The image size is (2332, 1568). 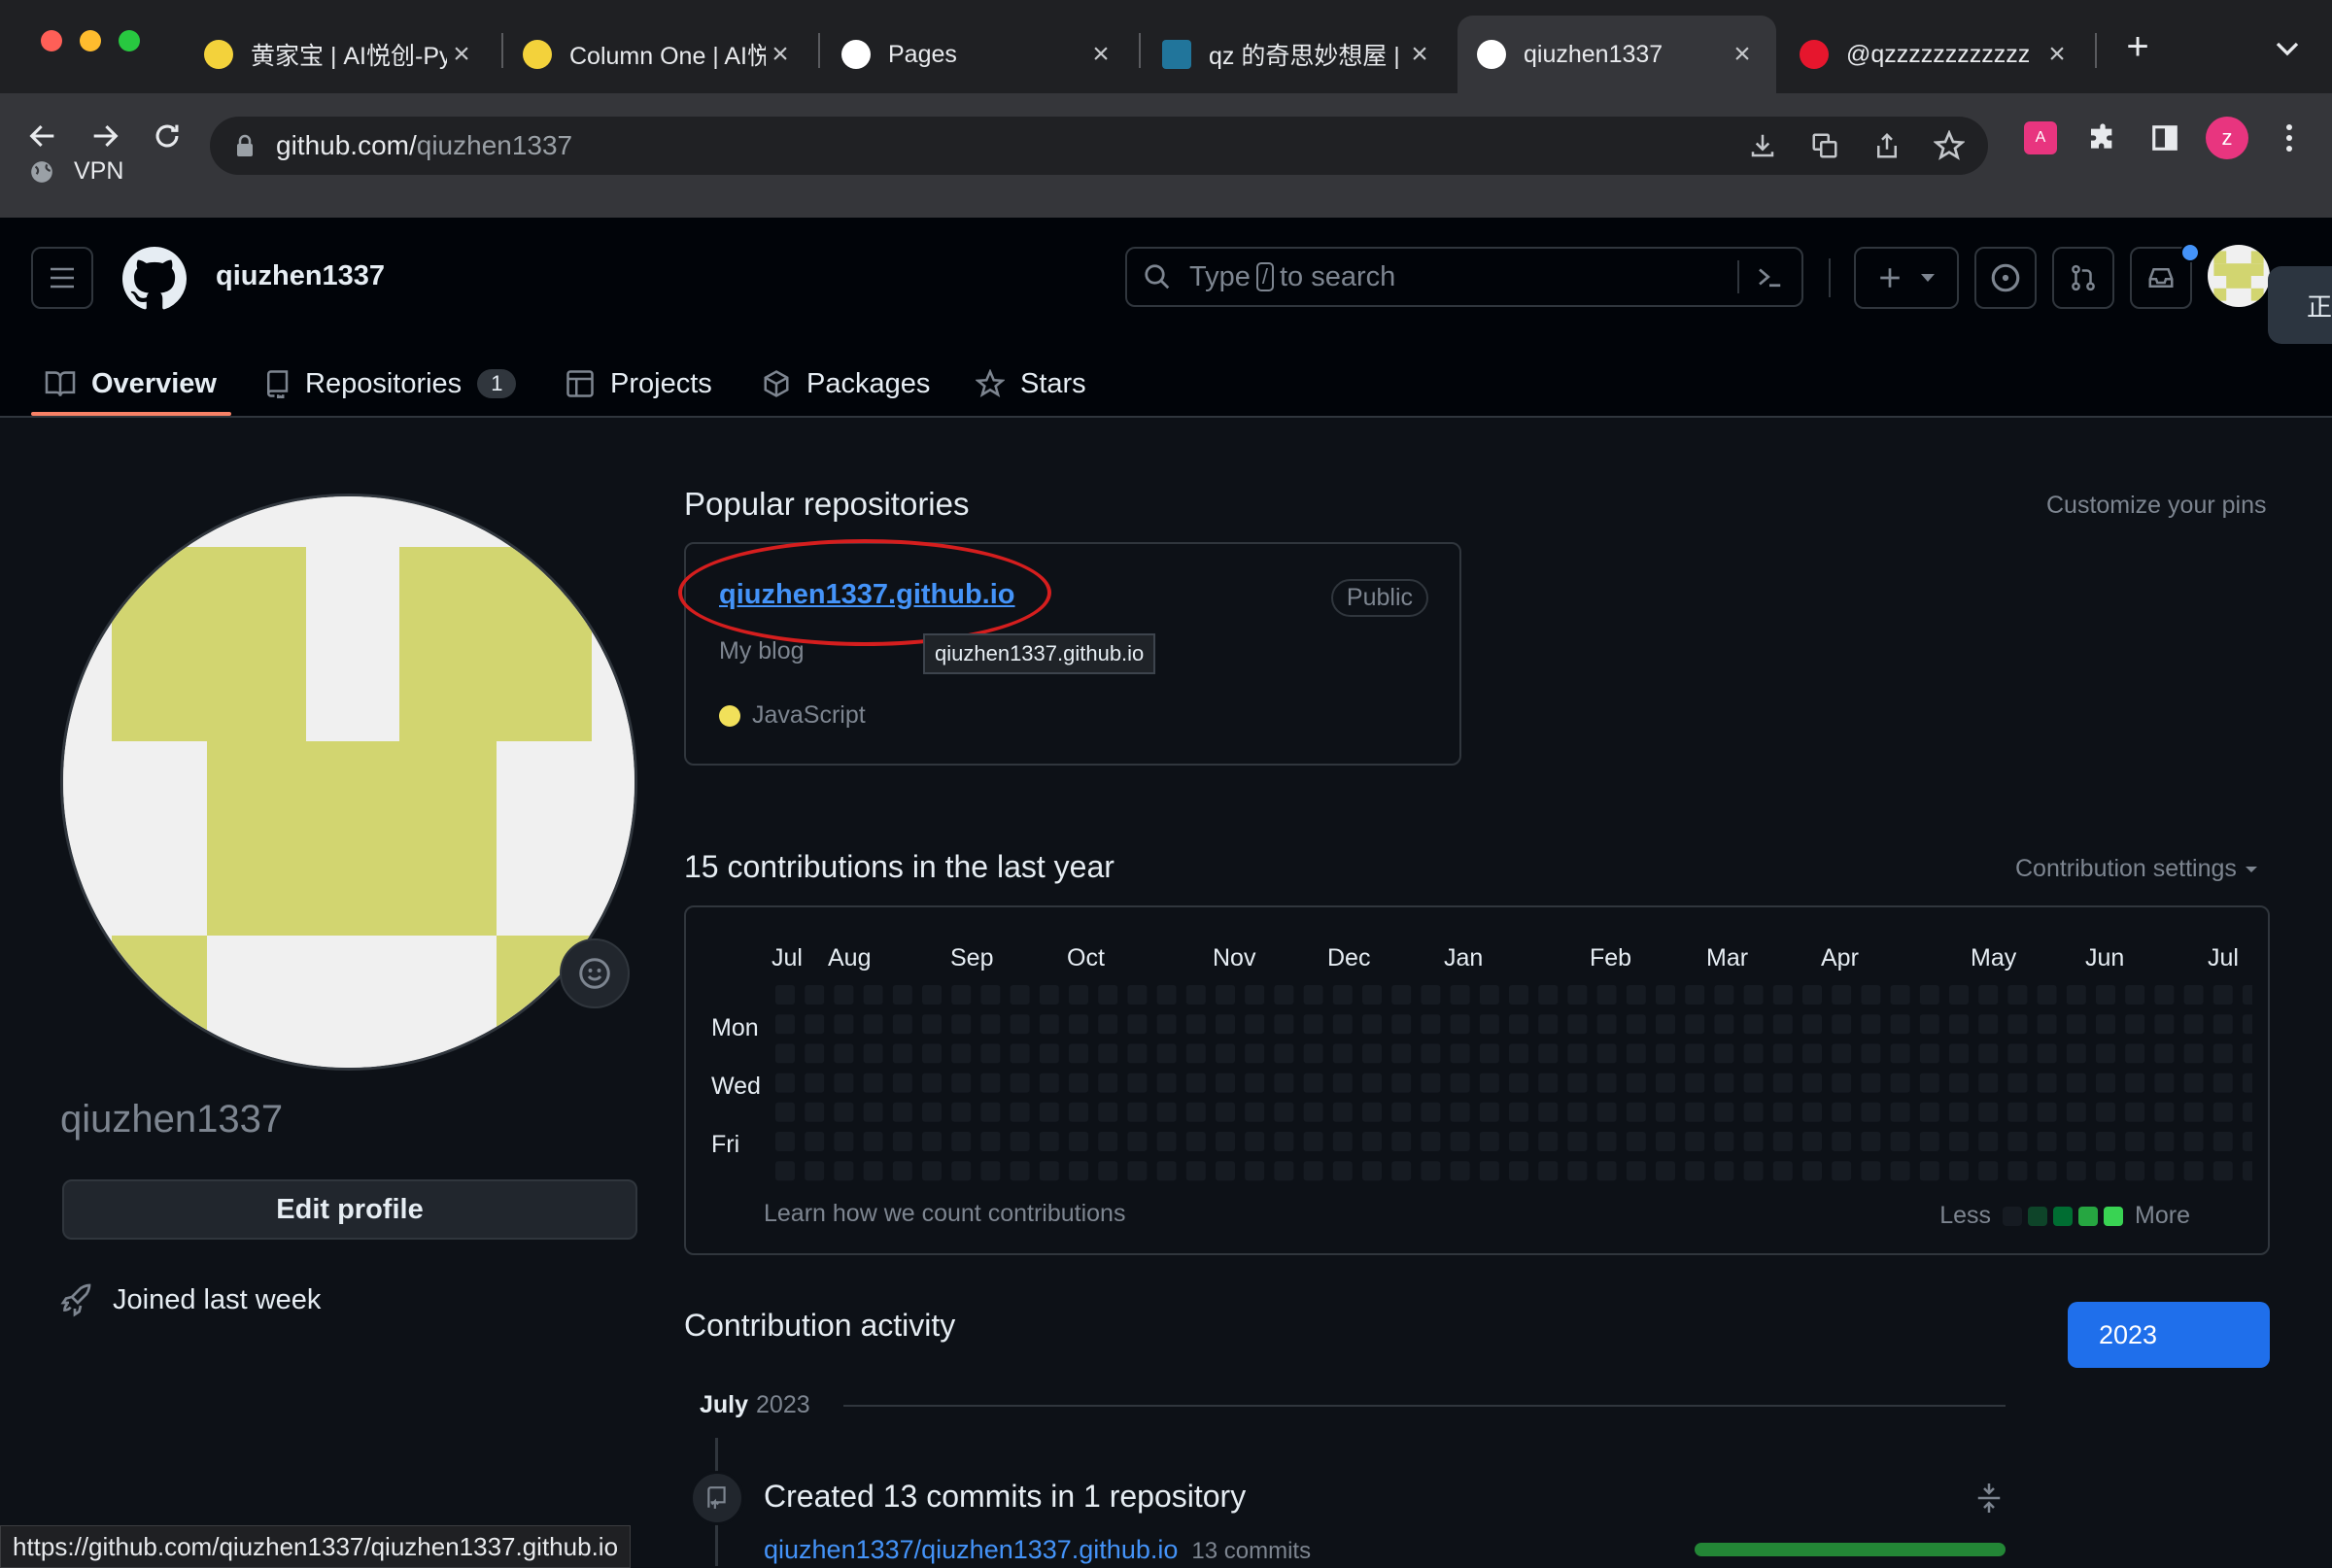 What do you see at coordinates (2040, 138) in the screenshot?
I see `translate-extension-icon: A` at bounding box center [2040, 138].